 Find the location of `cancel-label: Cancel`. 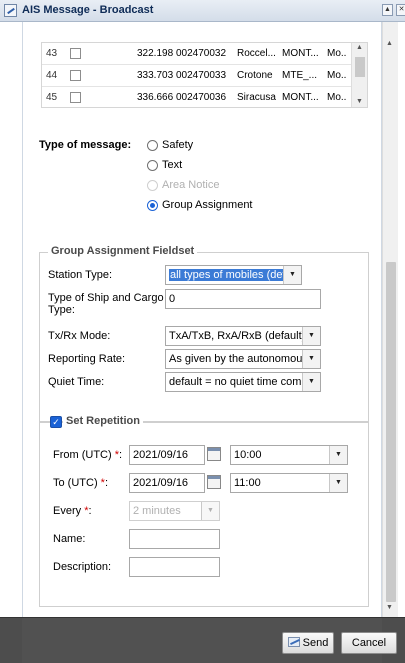

cancel-label: Cancel is located at coordinates (369, 643).